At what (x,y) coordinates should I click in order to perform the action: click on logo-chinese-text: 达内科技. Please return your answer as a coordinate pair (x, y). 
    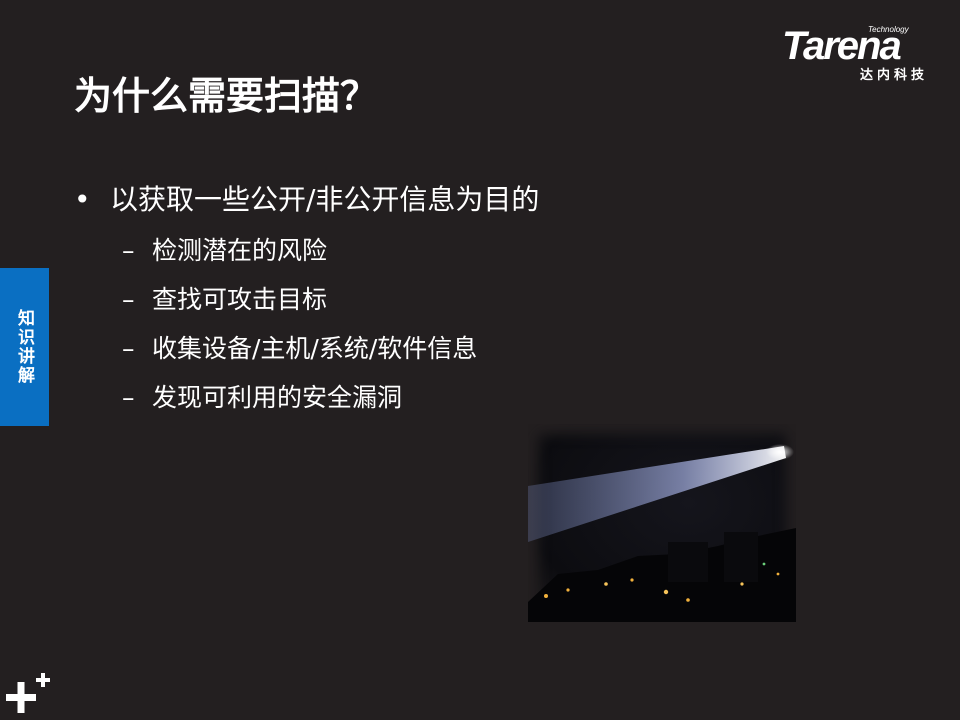
    Looking at the image, I should click on (894, 75).